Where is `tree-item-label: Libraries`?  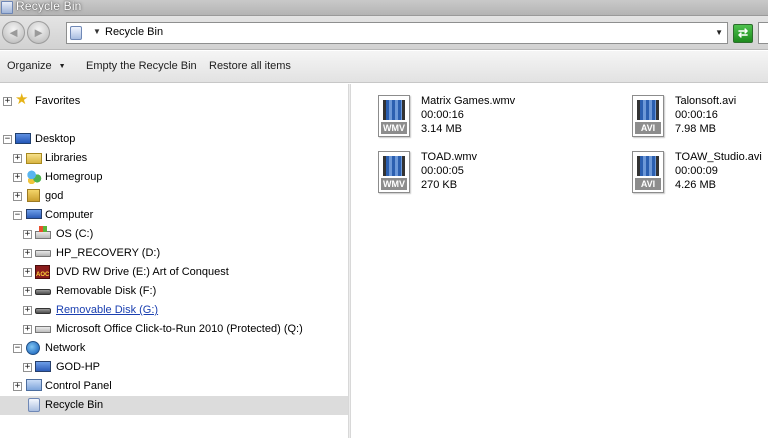 tree-item-label: Libraries is located at coordinates (66, 158).